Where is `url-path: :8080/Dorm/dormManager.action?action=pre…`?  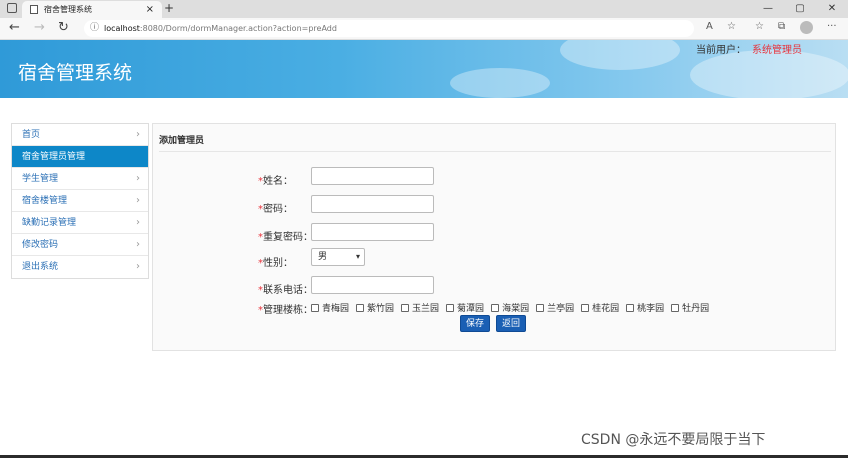
url-path: :8080/Dorm/dormManager.action?action=pre… is located at coordinates (238, 28).